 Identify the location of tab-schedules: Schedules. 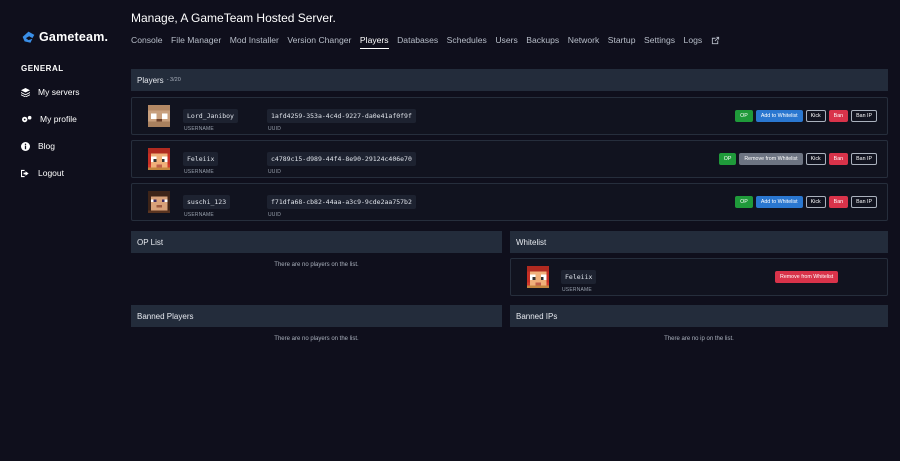
(467, 42).